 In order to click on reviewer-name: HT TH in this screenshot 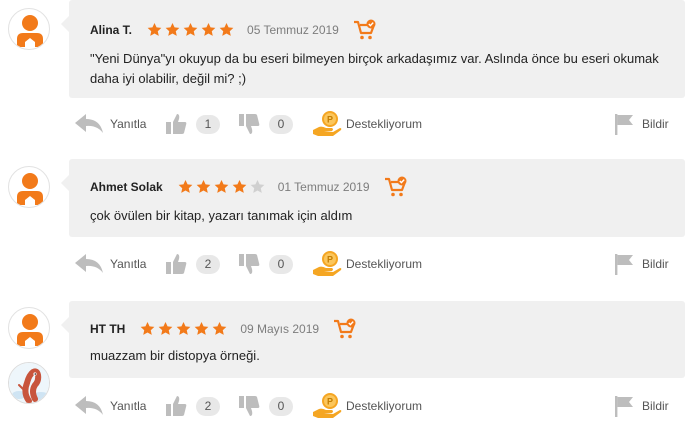, I will do `click(107, 329)`.